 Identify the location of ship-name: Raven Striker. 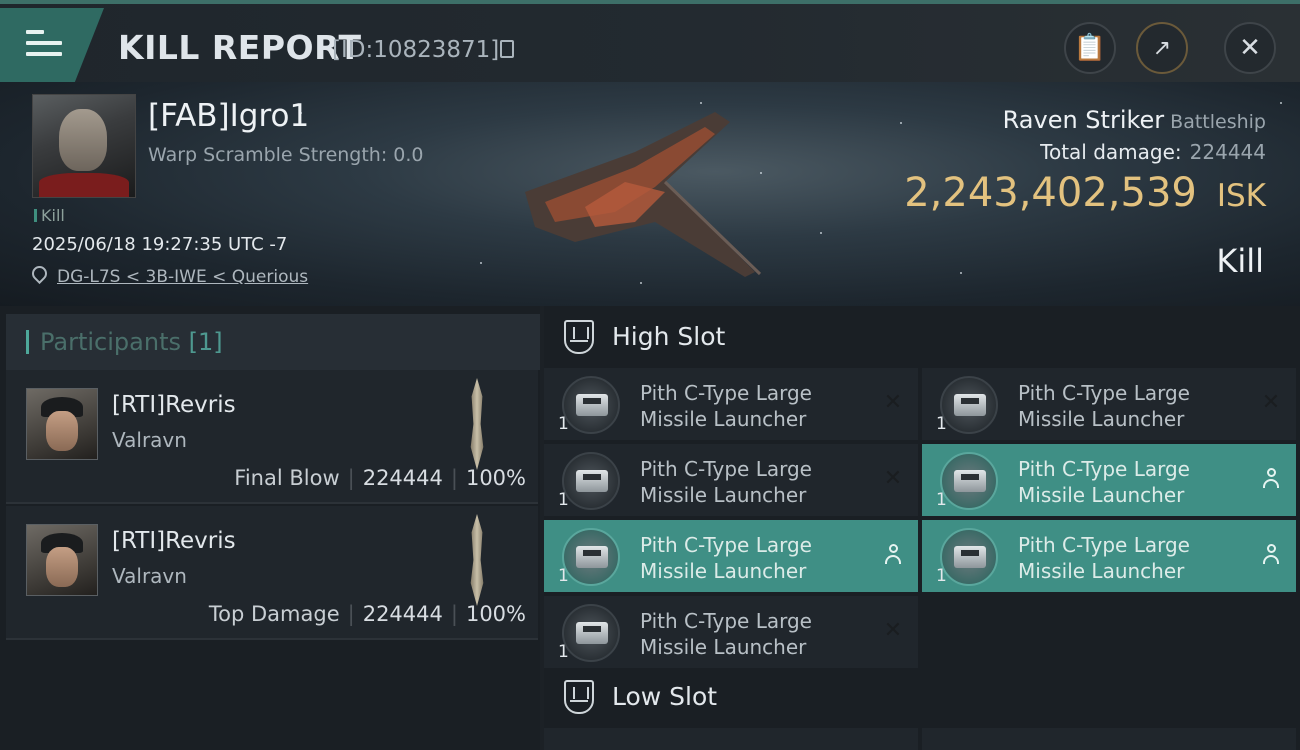
(1083, 120).